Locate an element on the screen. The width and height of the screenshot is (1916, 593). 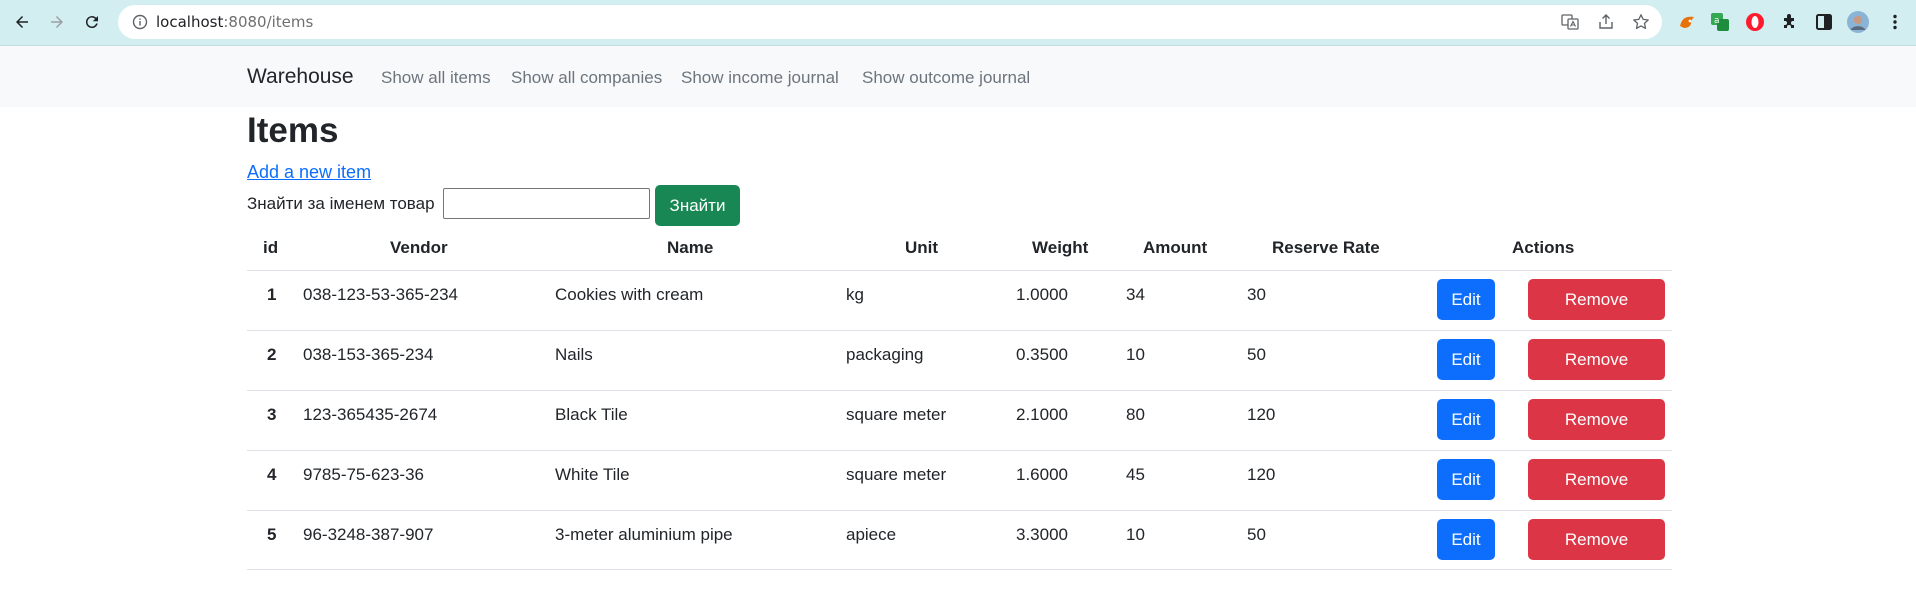
cell-weight: 2.1000 is located at coordinates (1042, 414).